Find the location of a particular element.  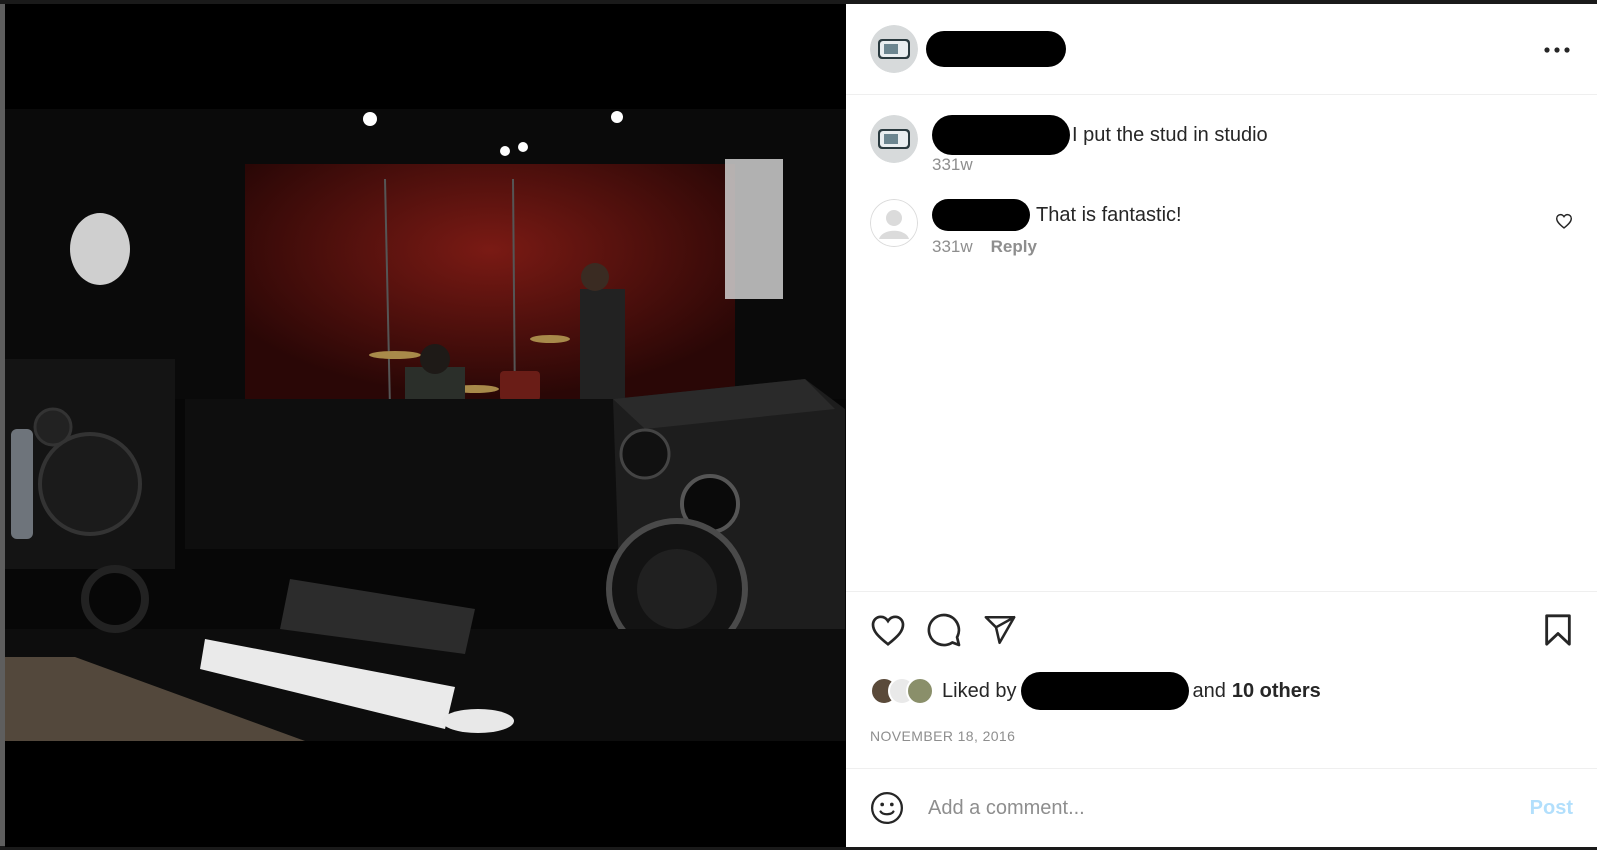

likes-summary: Liked by and 10 others is located at coordinates (1221, 691).